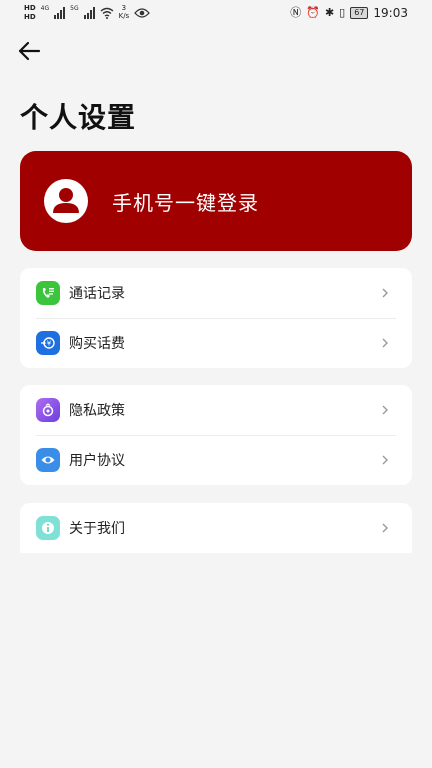  I want to click on back-button, so click(29, 51).